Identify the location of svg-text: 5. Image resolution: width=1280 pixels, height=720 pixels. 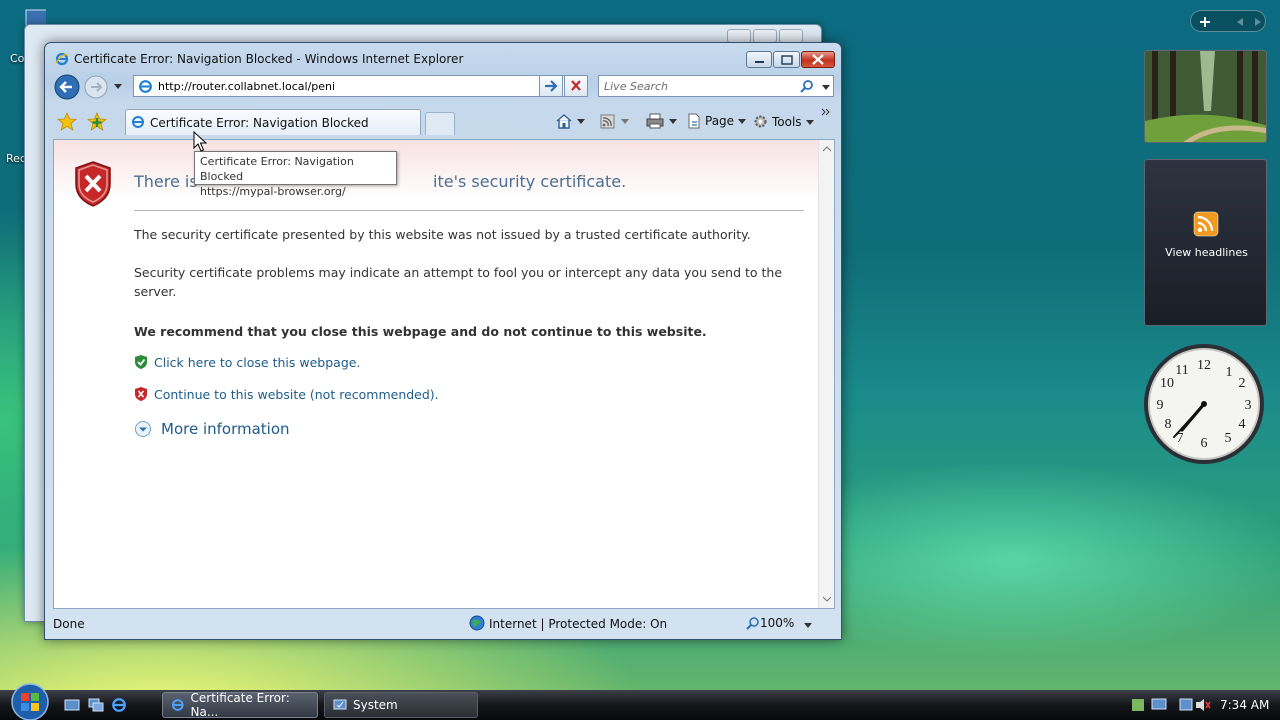
(1228, 438).